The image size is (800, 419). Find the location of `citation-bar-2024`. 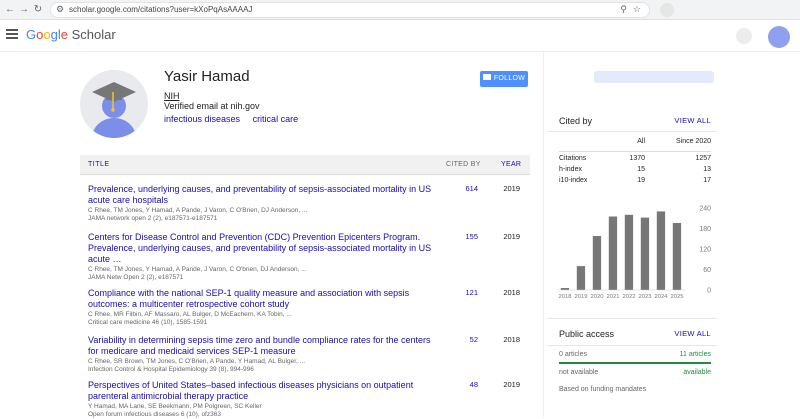

citation-bar-2024 is located at coordinates (661, 250).